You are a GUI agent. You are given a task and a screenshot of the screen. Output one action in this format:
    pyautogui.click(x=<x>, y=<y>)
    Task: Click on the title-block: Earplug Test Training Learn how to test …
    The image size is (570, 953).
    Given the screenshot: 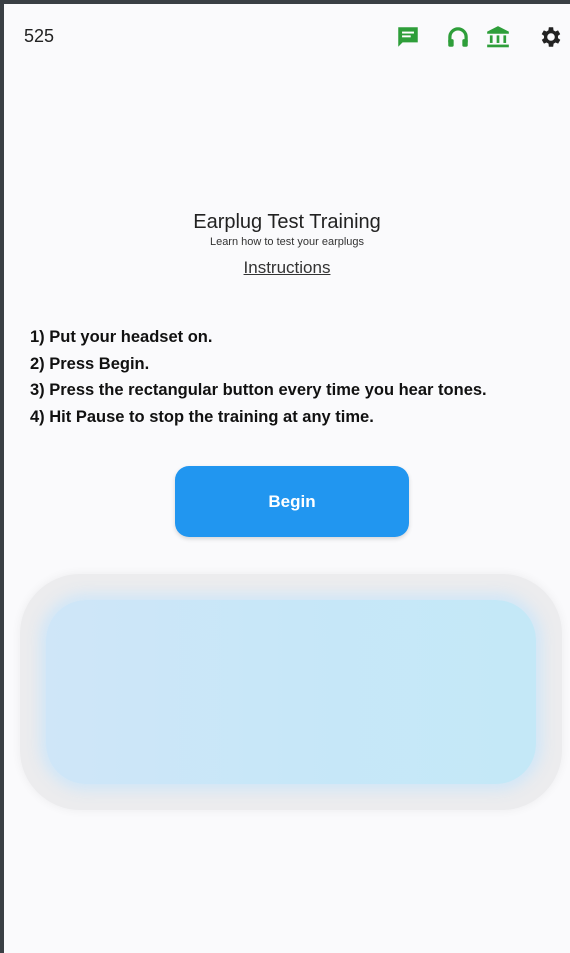 What is the action you would take?
    pyautogui.click(x=287, y=244)
    